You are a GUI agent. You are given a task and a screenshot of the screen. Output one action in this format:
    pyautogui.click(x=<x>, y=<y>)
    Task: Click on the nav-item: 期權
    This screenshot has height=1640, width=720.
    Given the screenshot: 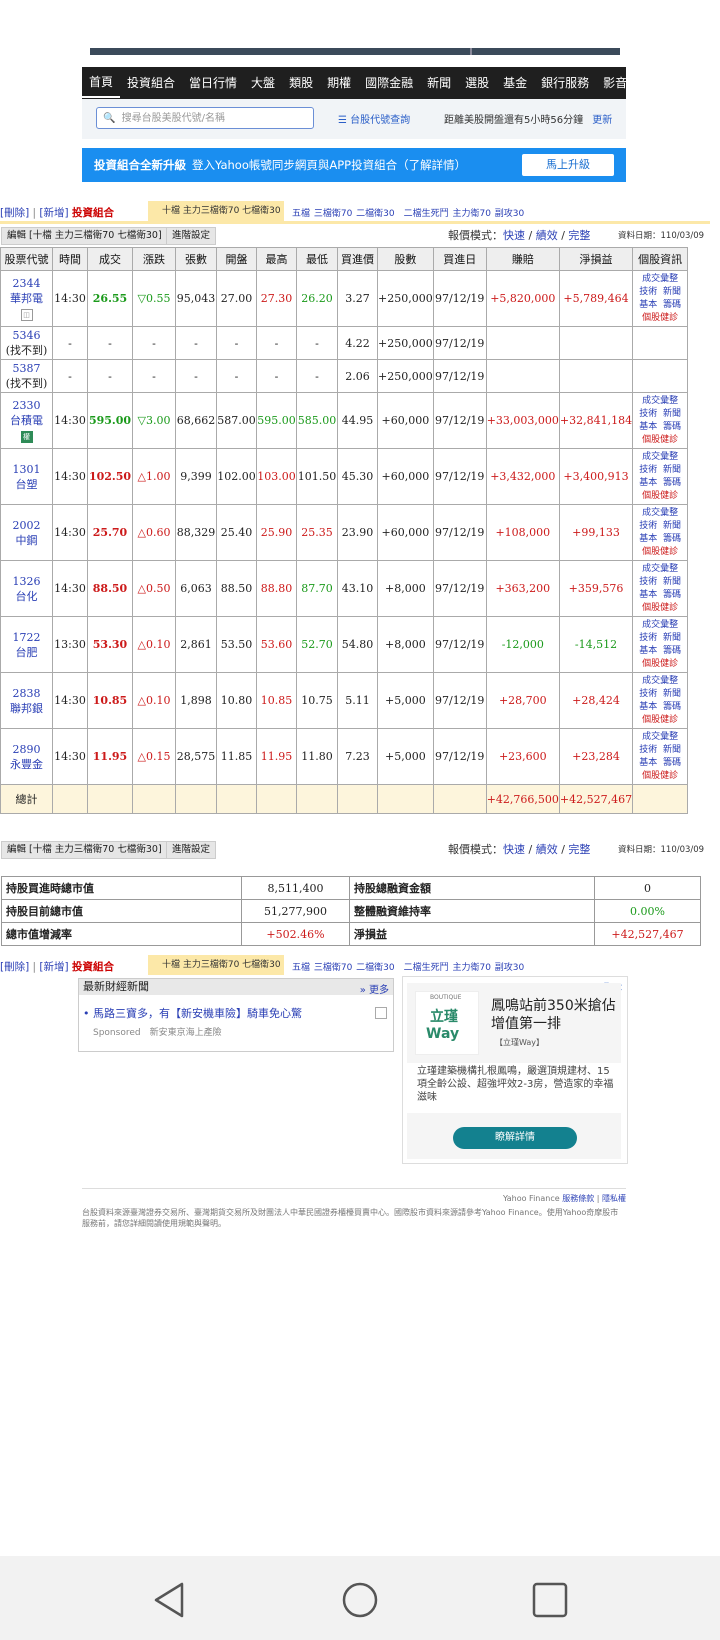 What is the action you would take?
    pyautogui.click(x=339, y=83)
    